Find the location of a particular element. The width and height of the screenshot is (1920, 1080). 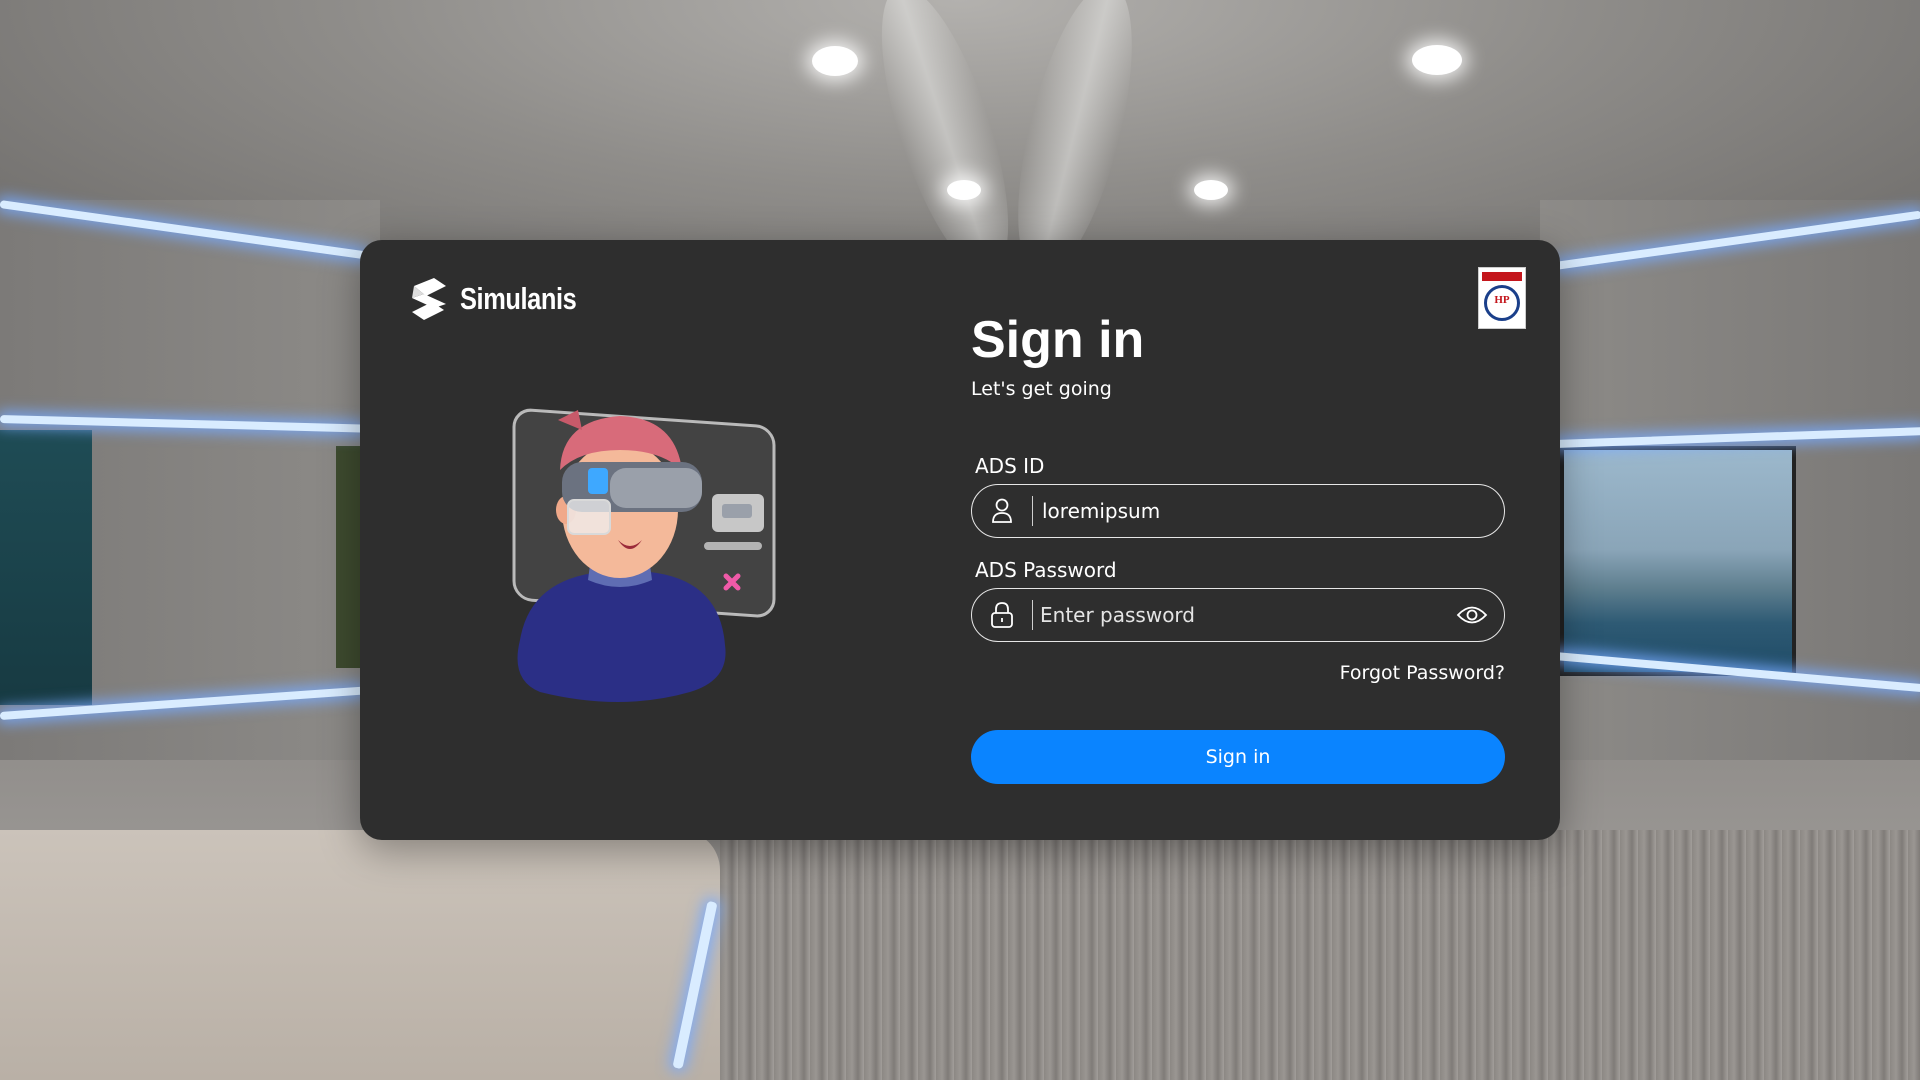

ads-id-field: loremipsum is located at coordinates (1238, 511).